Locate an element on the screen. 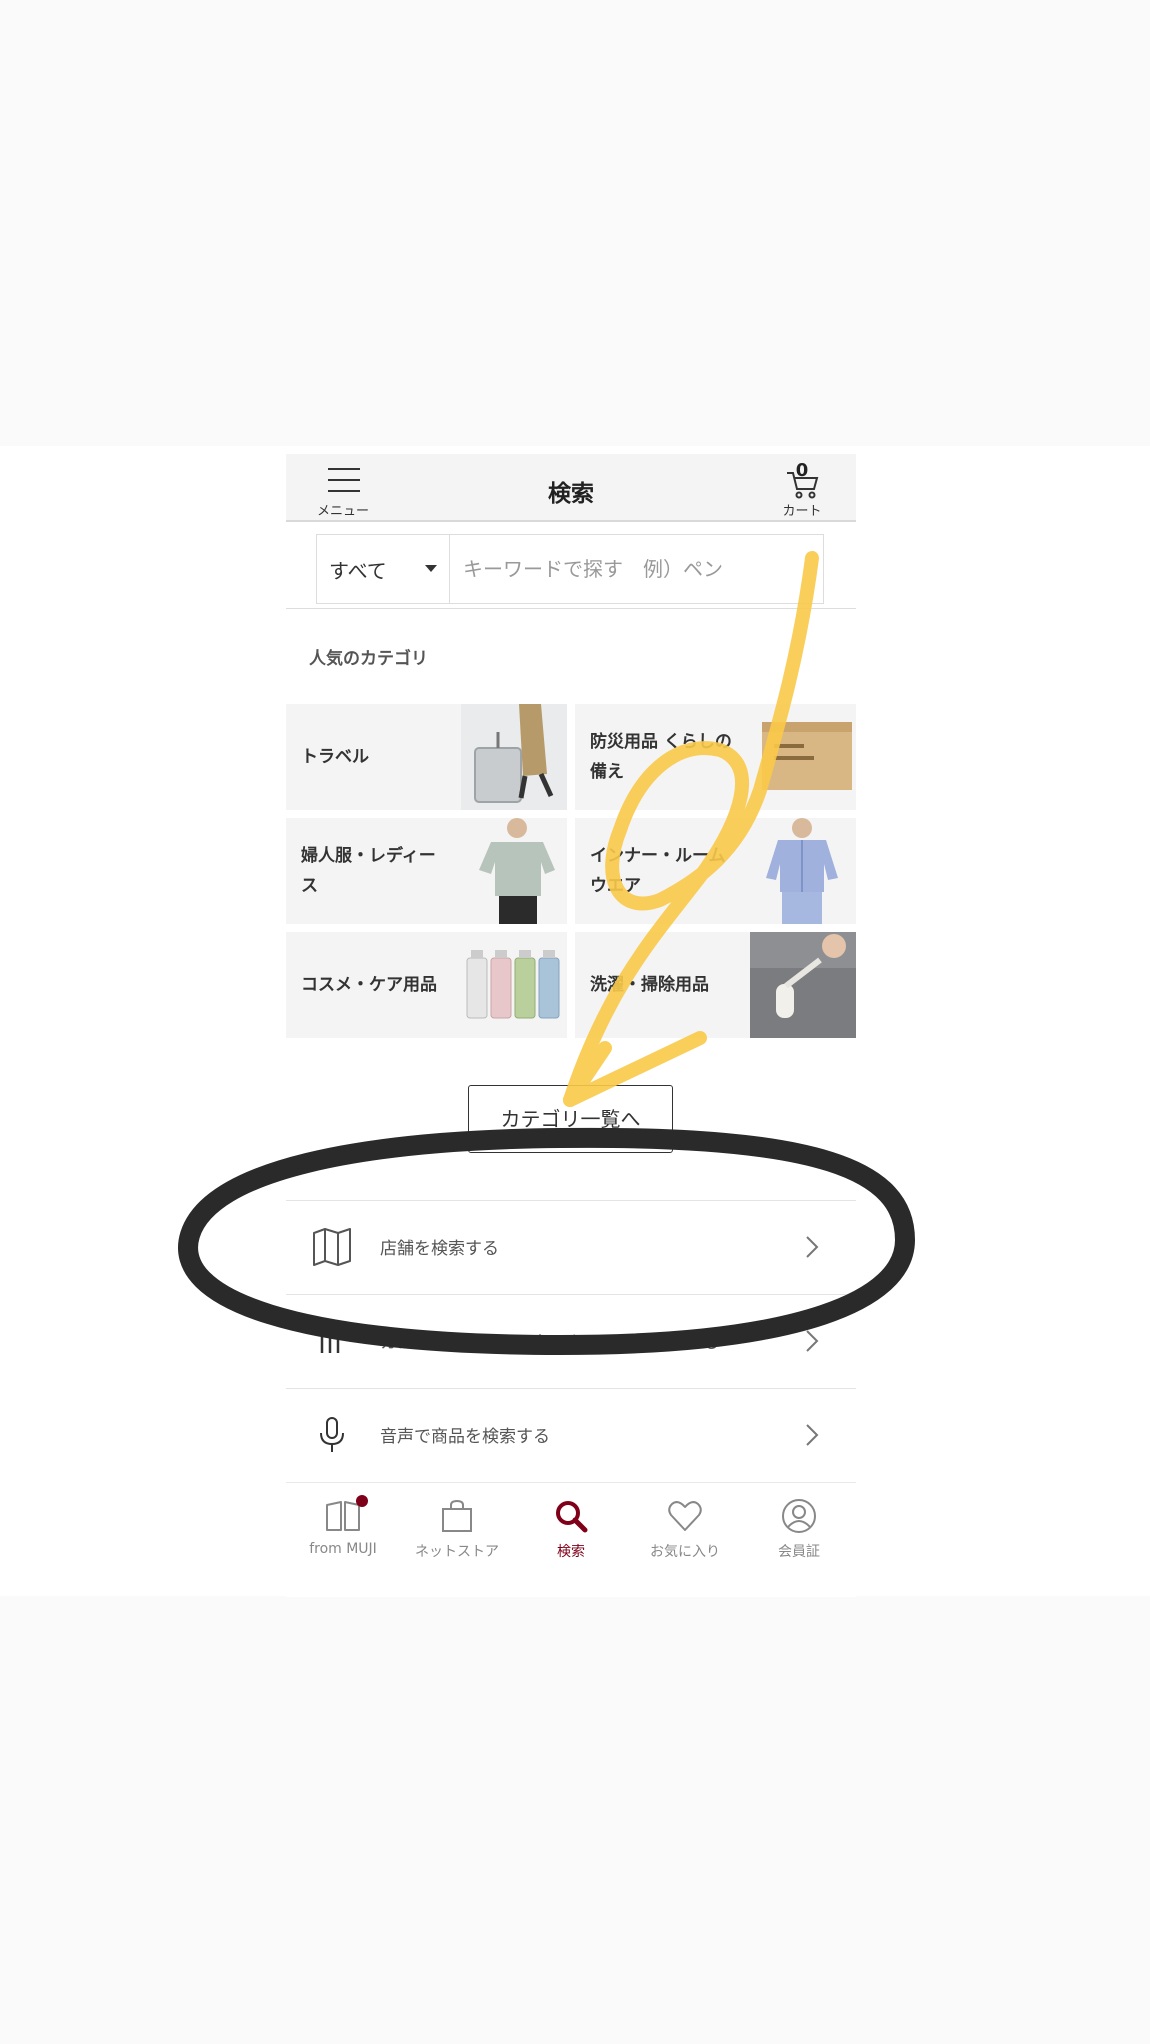 The image size is (1150, 2044). barcode-icon is located at coordinates (330, 1341).